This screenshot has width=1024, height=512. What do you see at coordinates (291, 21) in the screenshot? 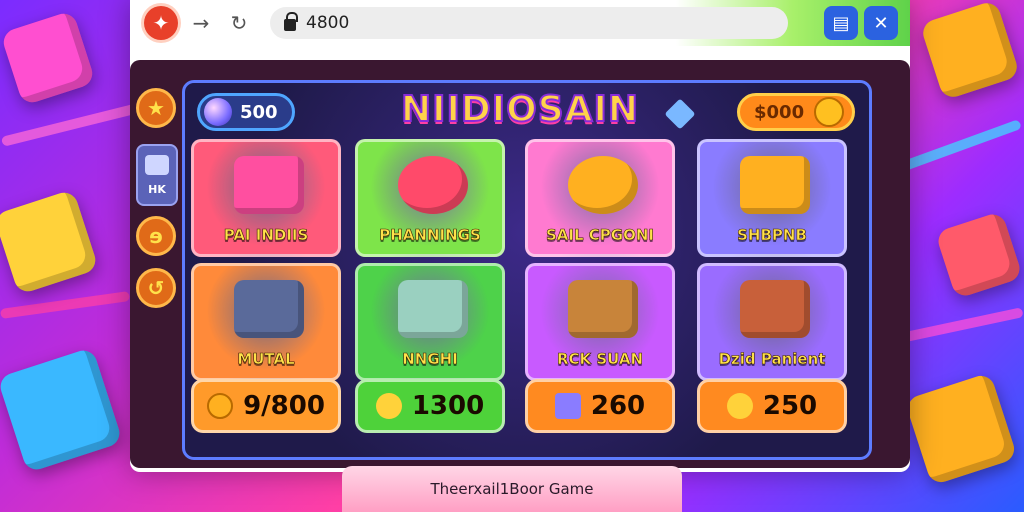
I see `lock-icon` at bounding box center [291, 21].